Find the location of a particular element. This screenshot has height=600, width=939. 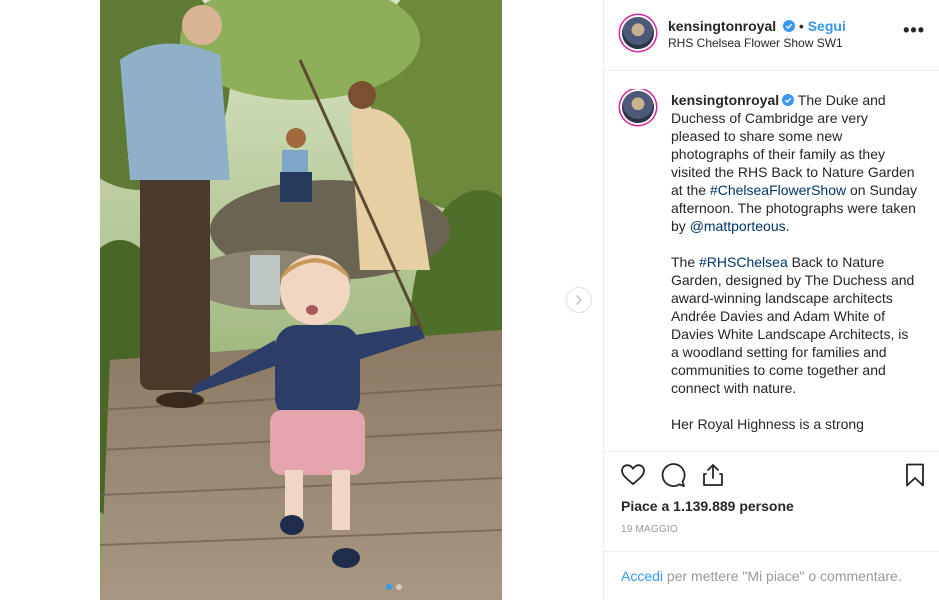

mention-link: @mattporteous is located at coordinates (738, 226).